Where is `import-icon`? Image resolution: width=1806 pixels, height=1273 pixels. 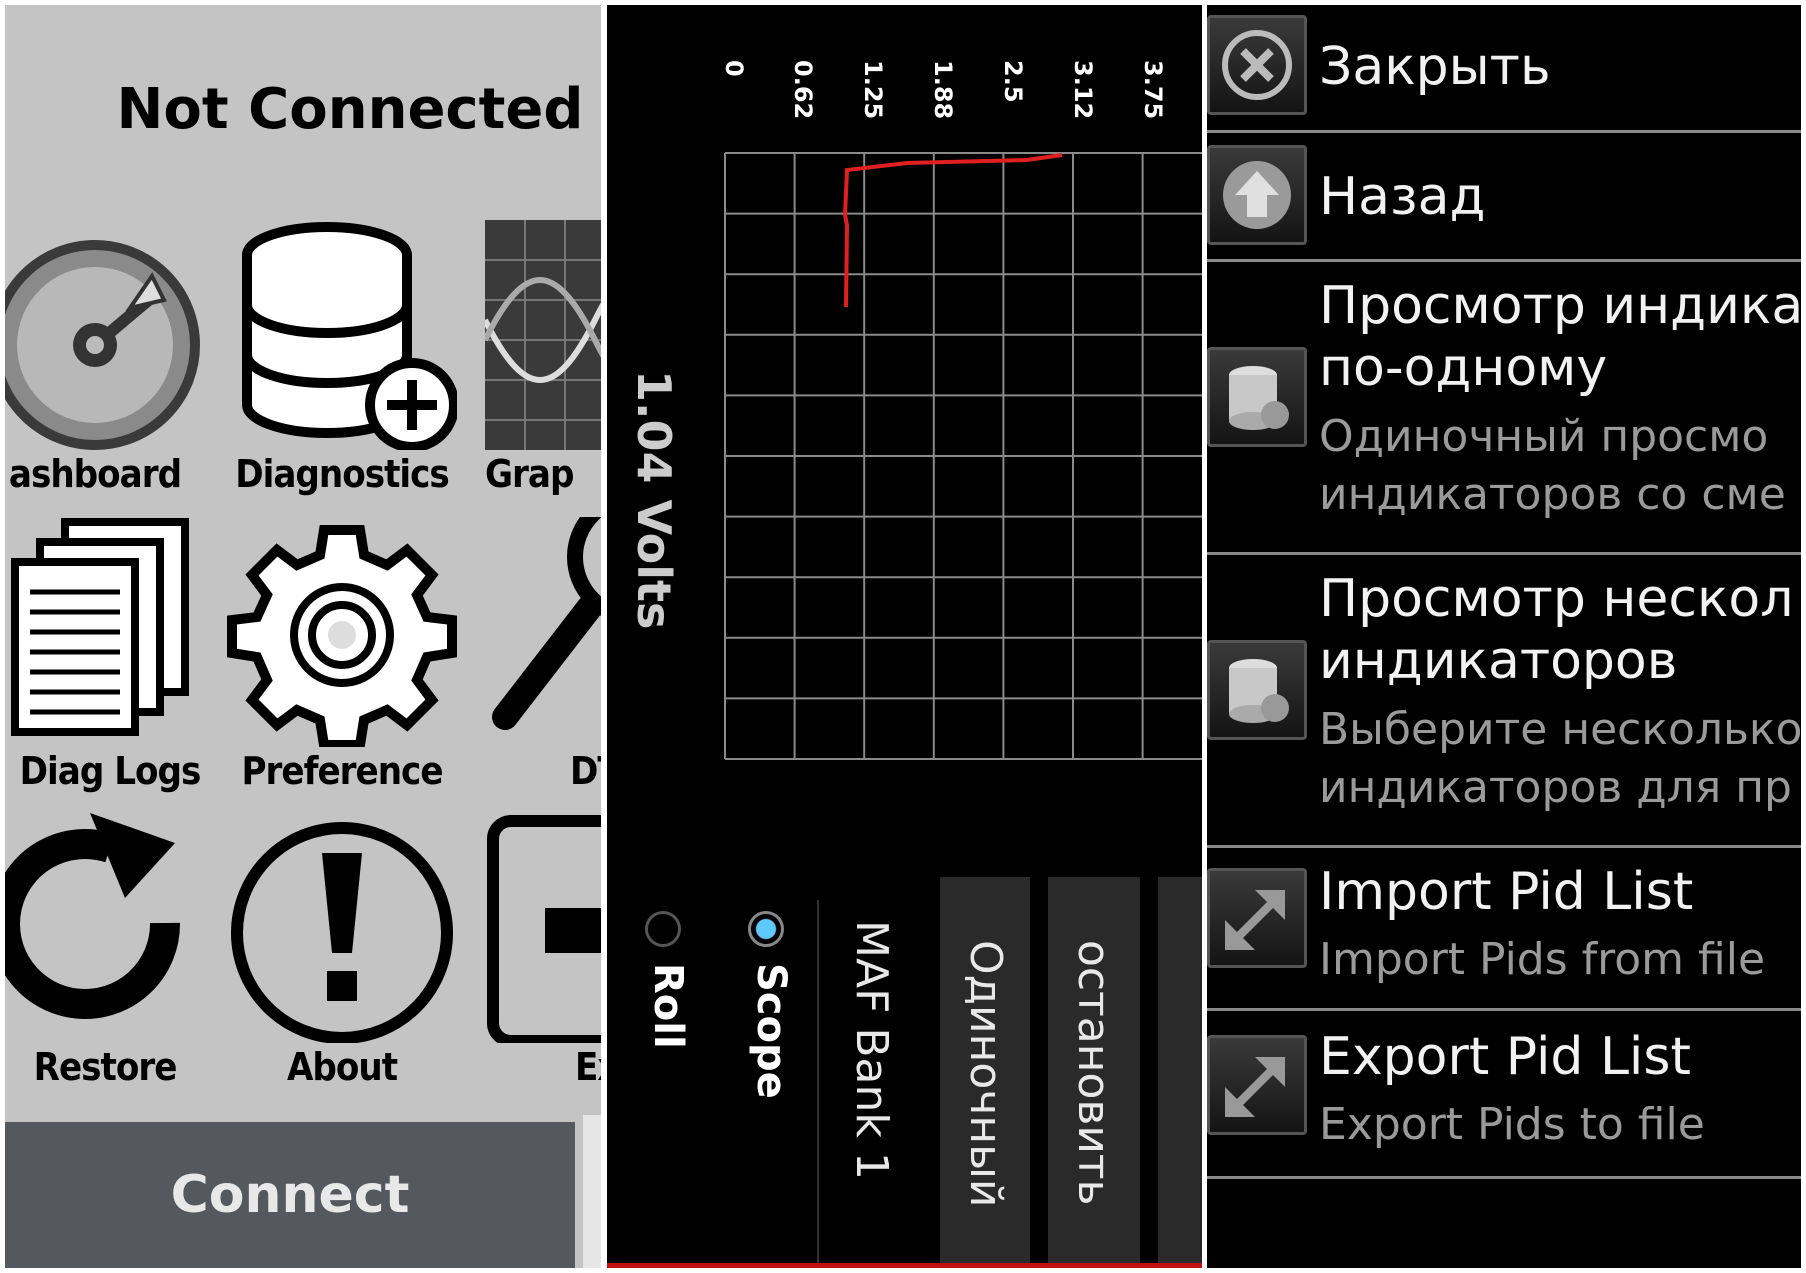
import-icon is located at coordinates (1257, 918).